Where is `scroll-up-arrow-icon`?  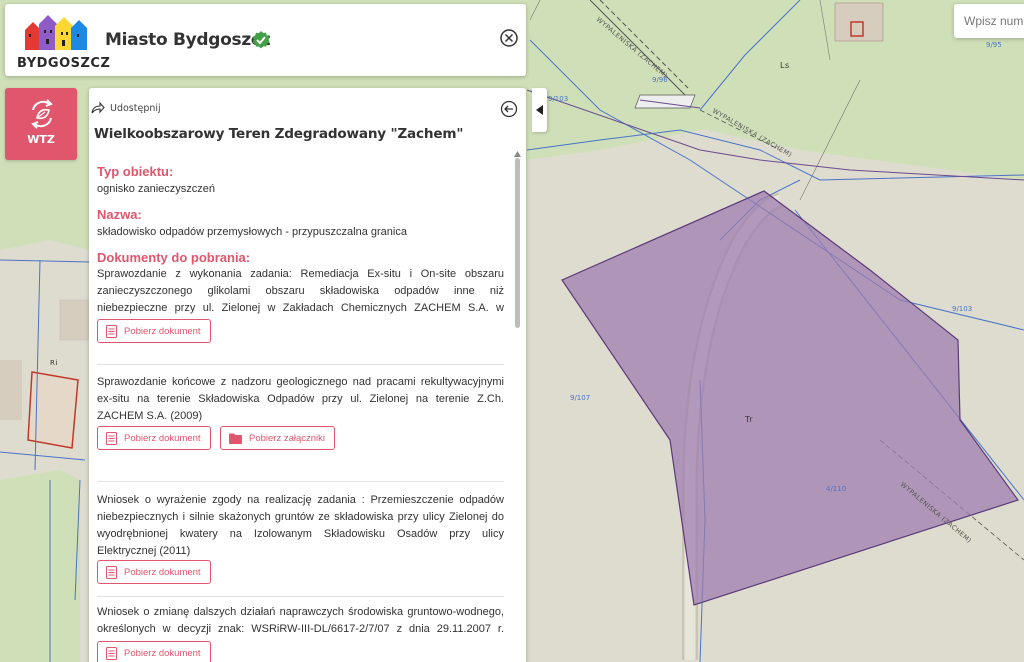
scroll-up-arrow-icon is located at coordinates (517, 154).